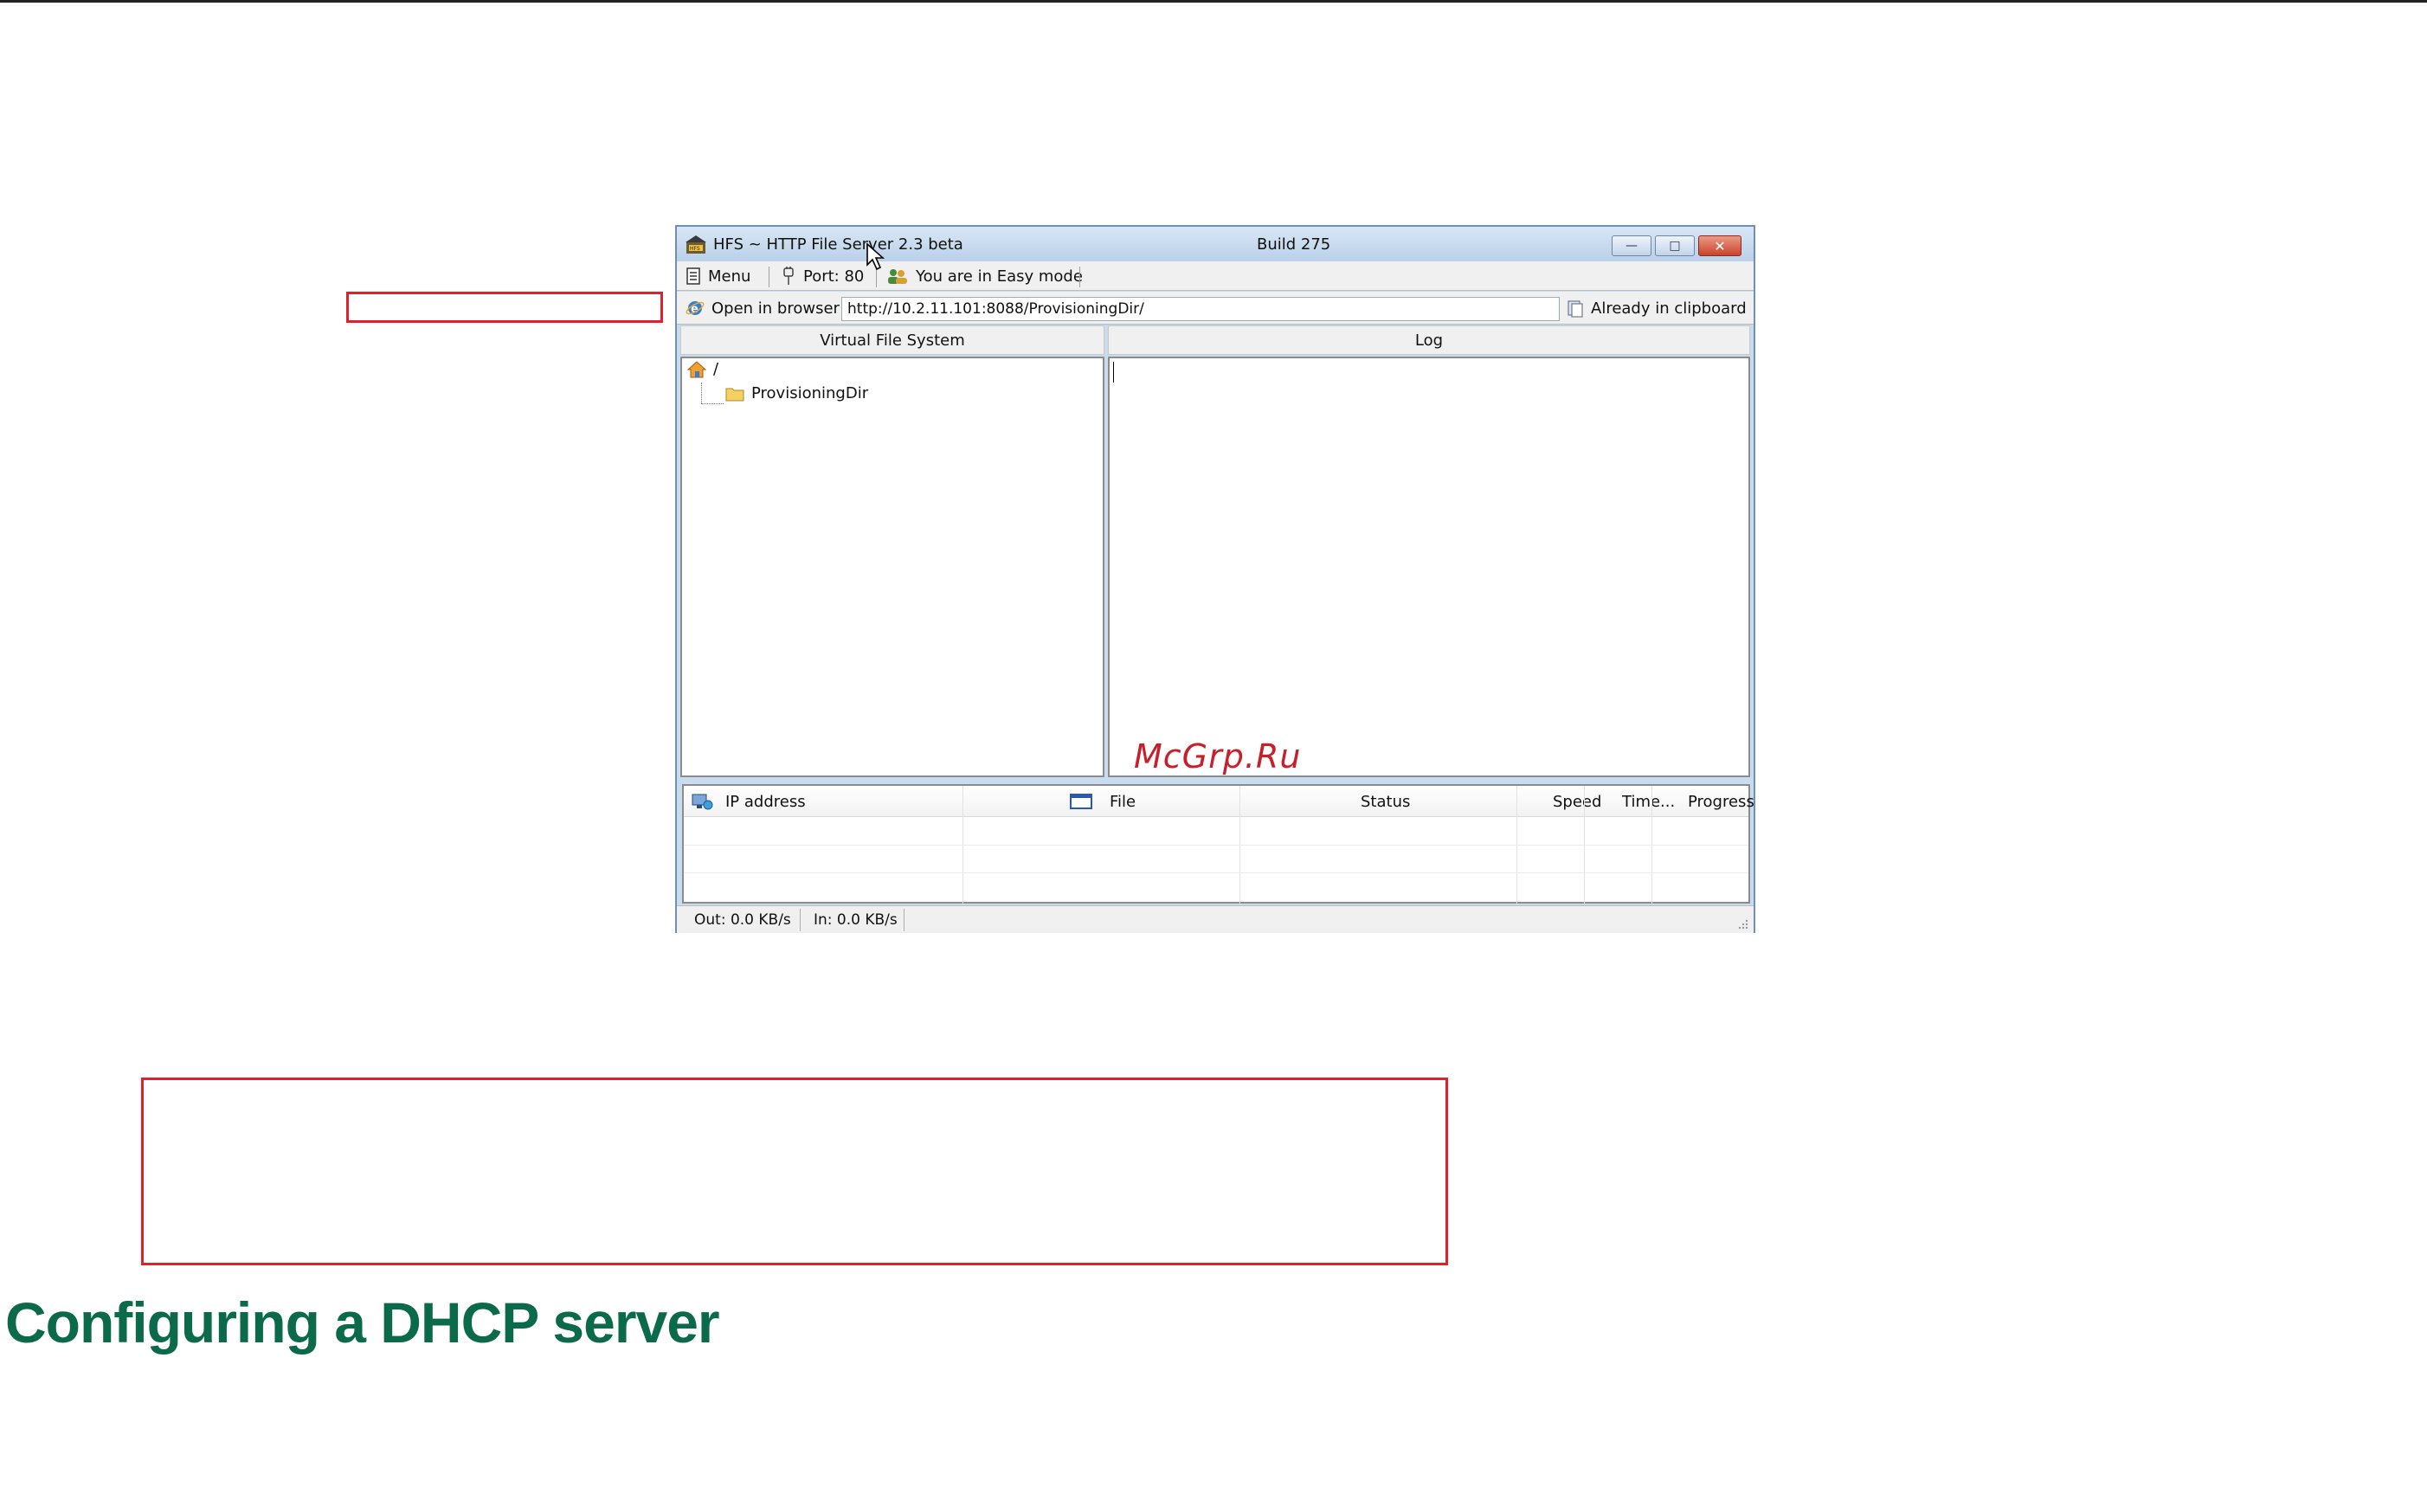  Describe the element at coordinates (1575, 309) in the screenshot. I see `clipboard-icon` at that location.